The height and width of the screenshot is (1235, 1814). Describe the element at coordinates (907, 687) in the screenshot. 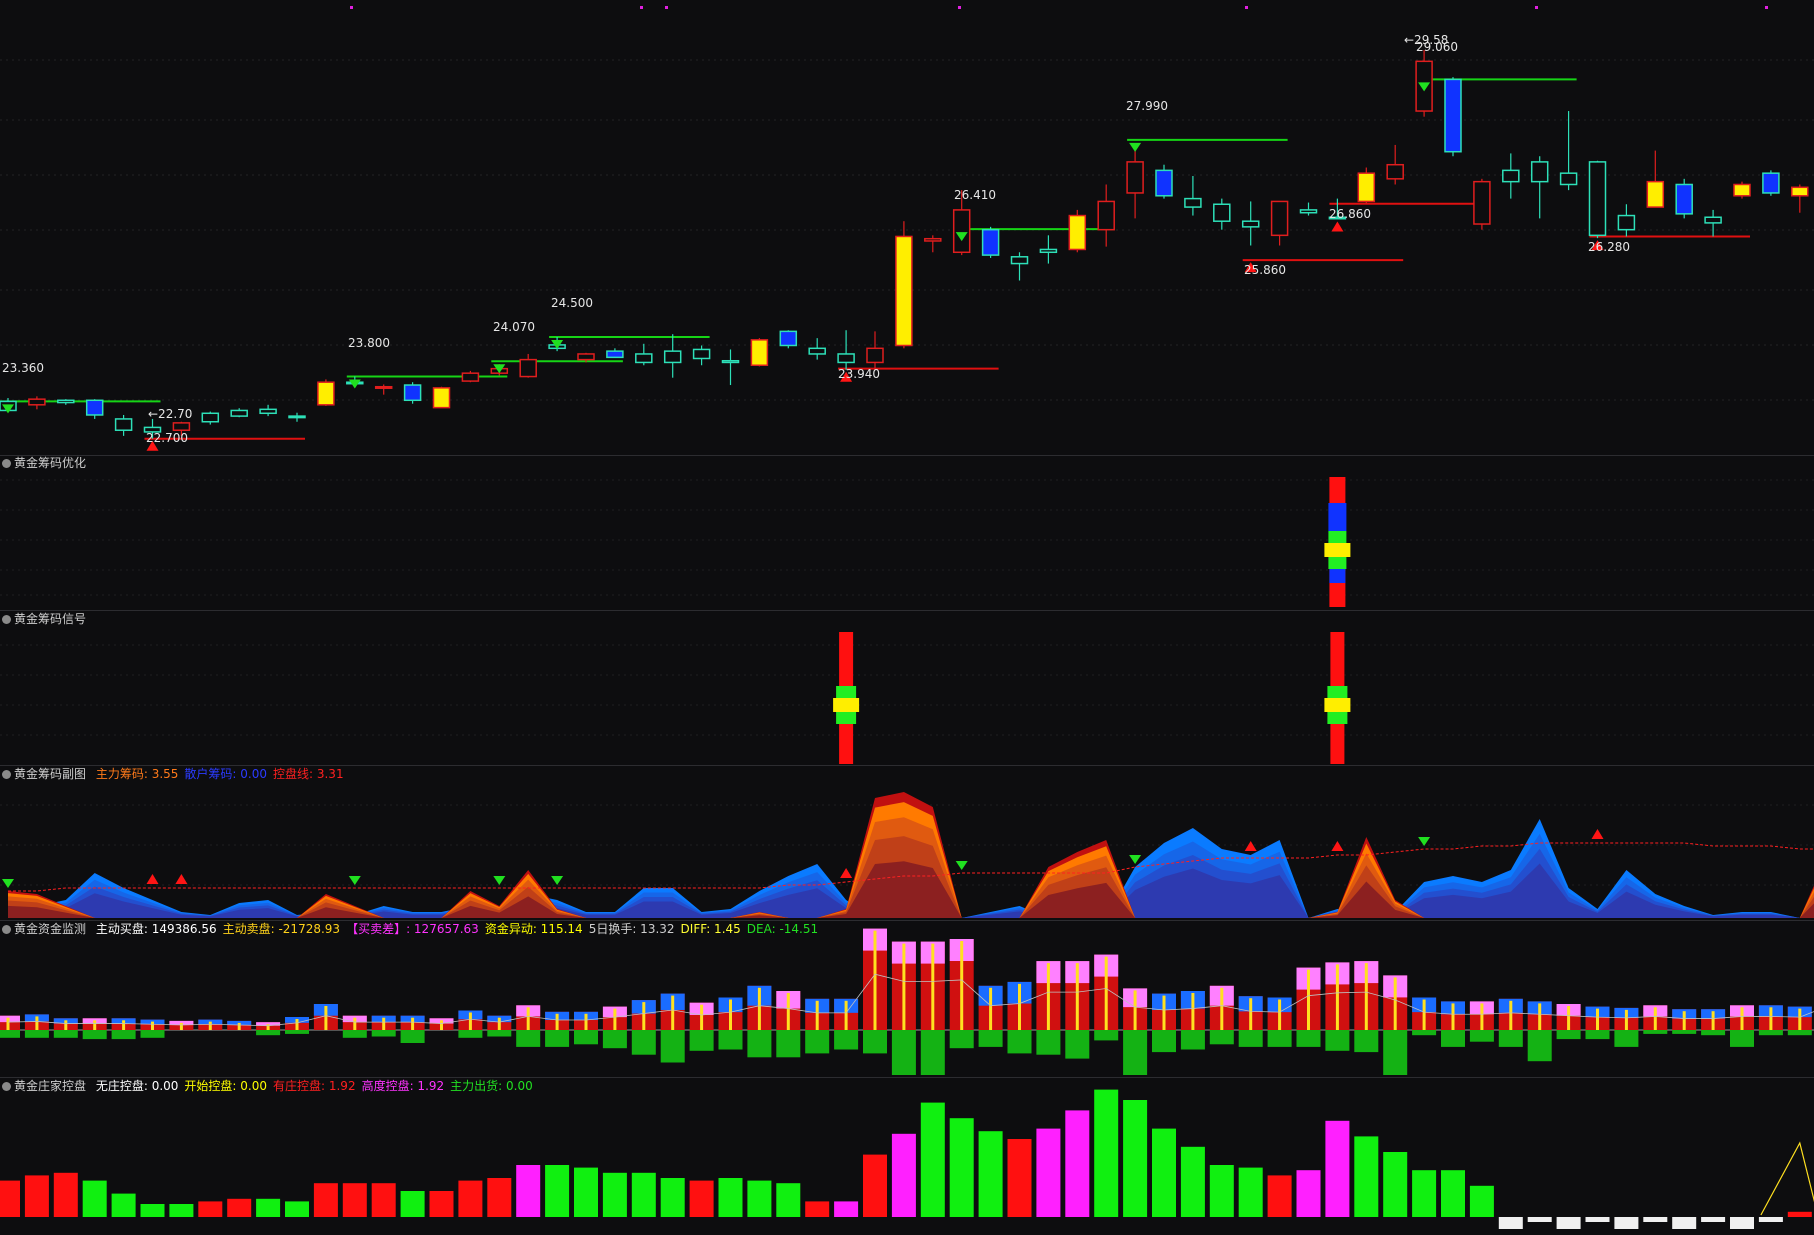

I see `chip-signal-chart` at that location.